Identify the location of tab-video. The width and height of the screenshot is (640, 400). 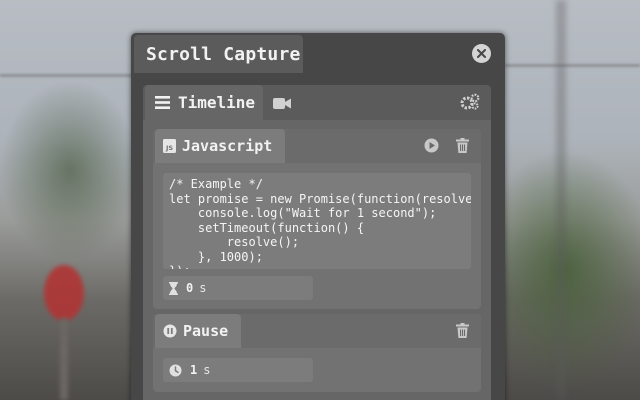
(282, 104).